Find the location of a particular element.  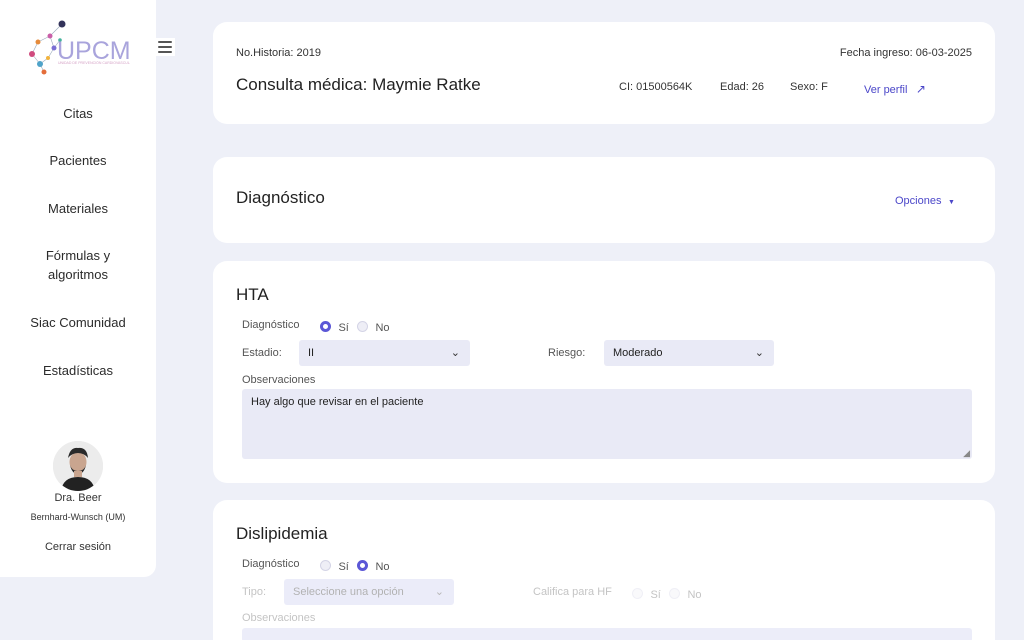

opciones-dropdown: Opciones ▼ is located at coordinates (925, 200).